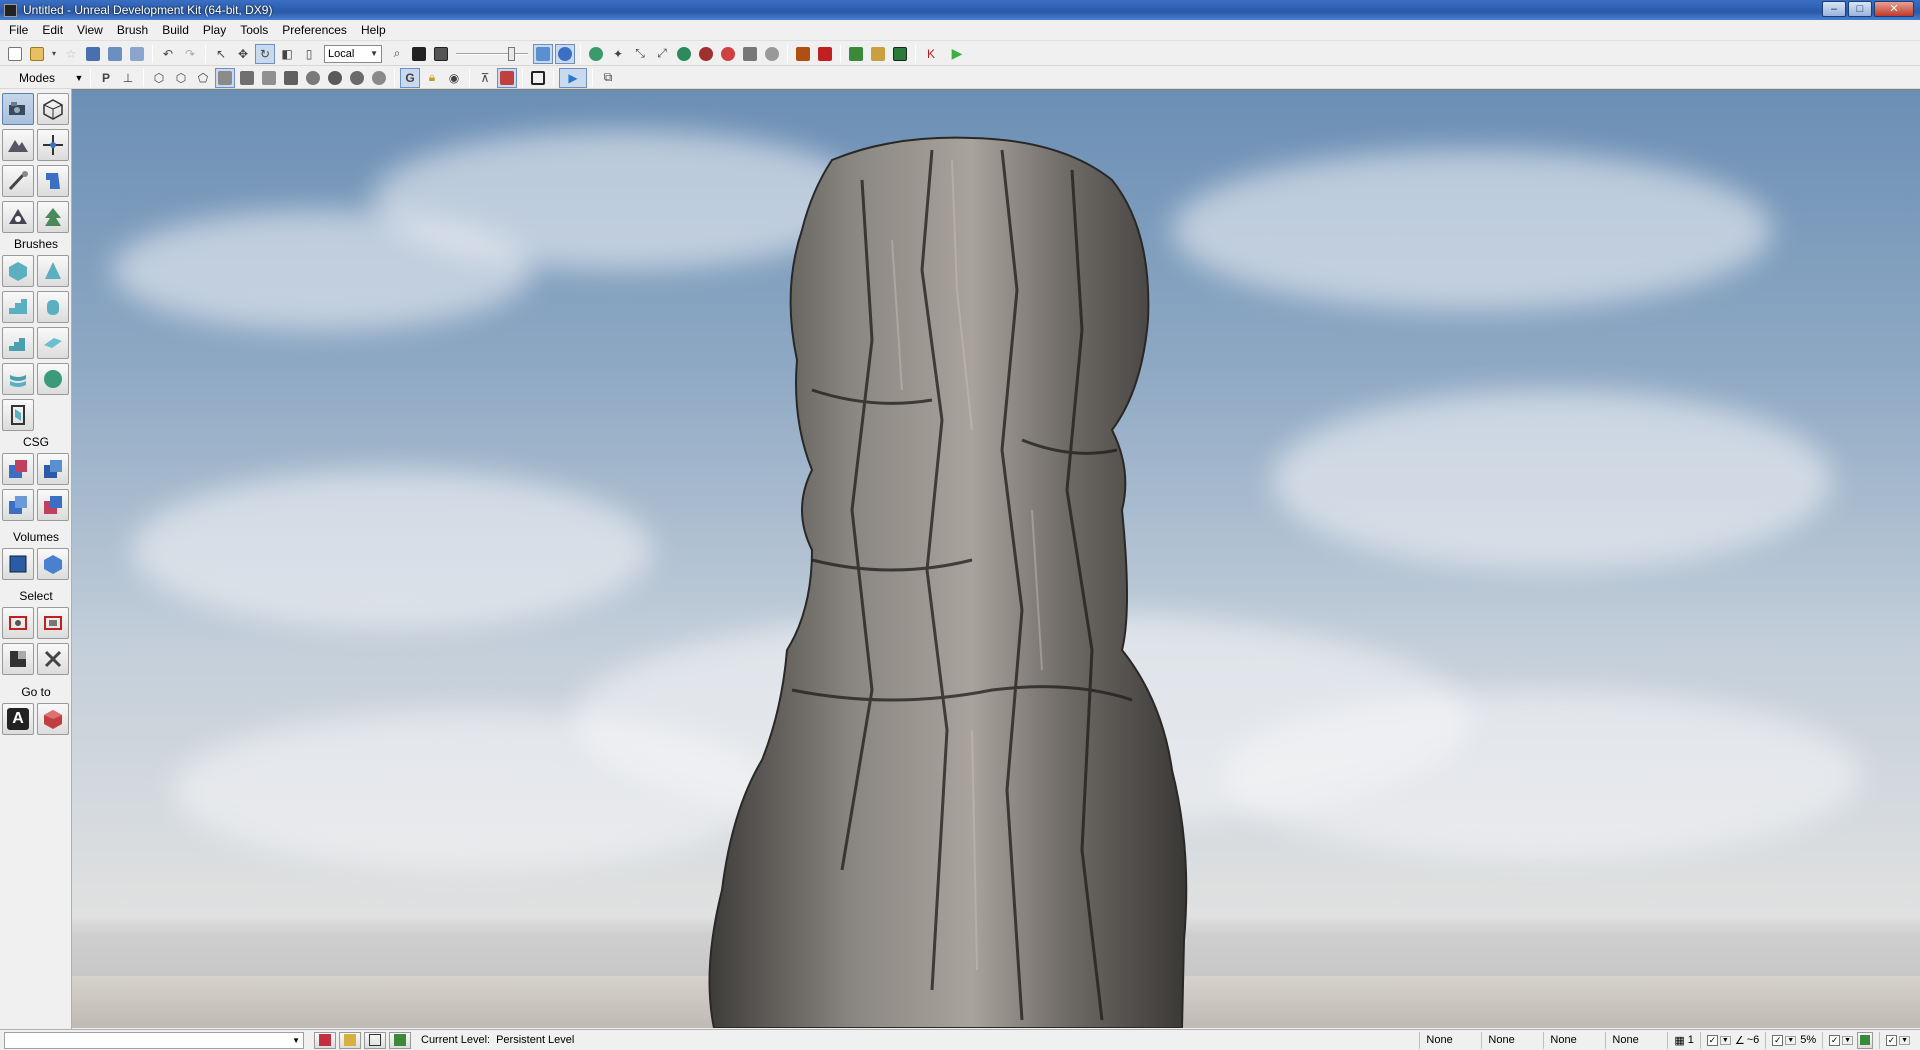 This screenshot has height=1050, width=1920. What do you see at coordinates (243, 54) in the screenshot?
I see `translate-icon: ✥` at bounding box center [243, 54].